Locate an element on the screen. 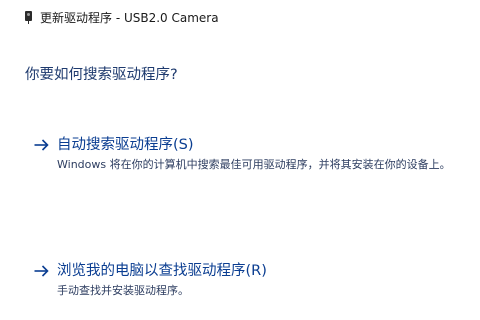  auto-search-description: Windows 将在你的计算机中搜索最佳可用驱动程序，并将其安装在你的设备上。 is located at coordinates (254, 164).